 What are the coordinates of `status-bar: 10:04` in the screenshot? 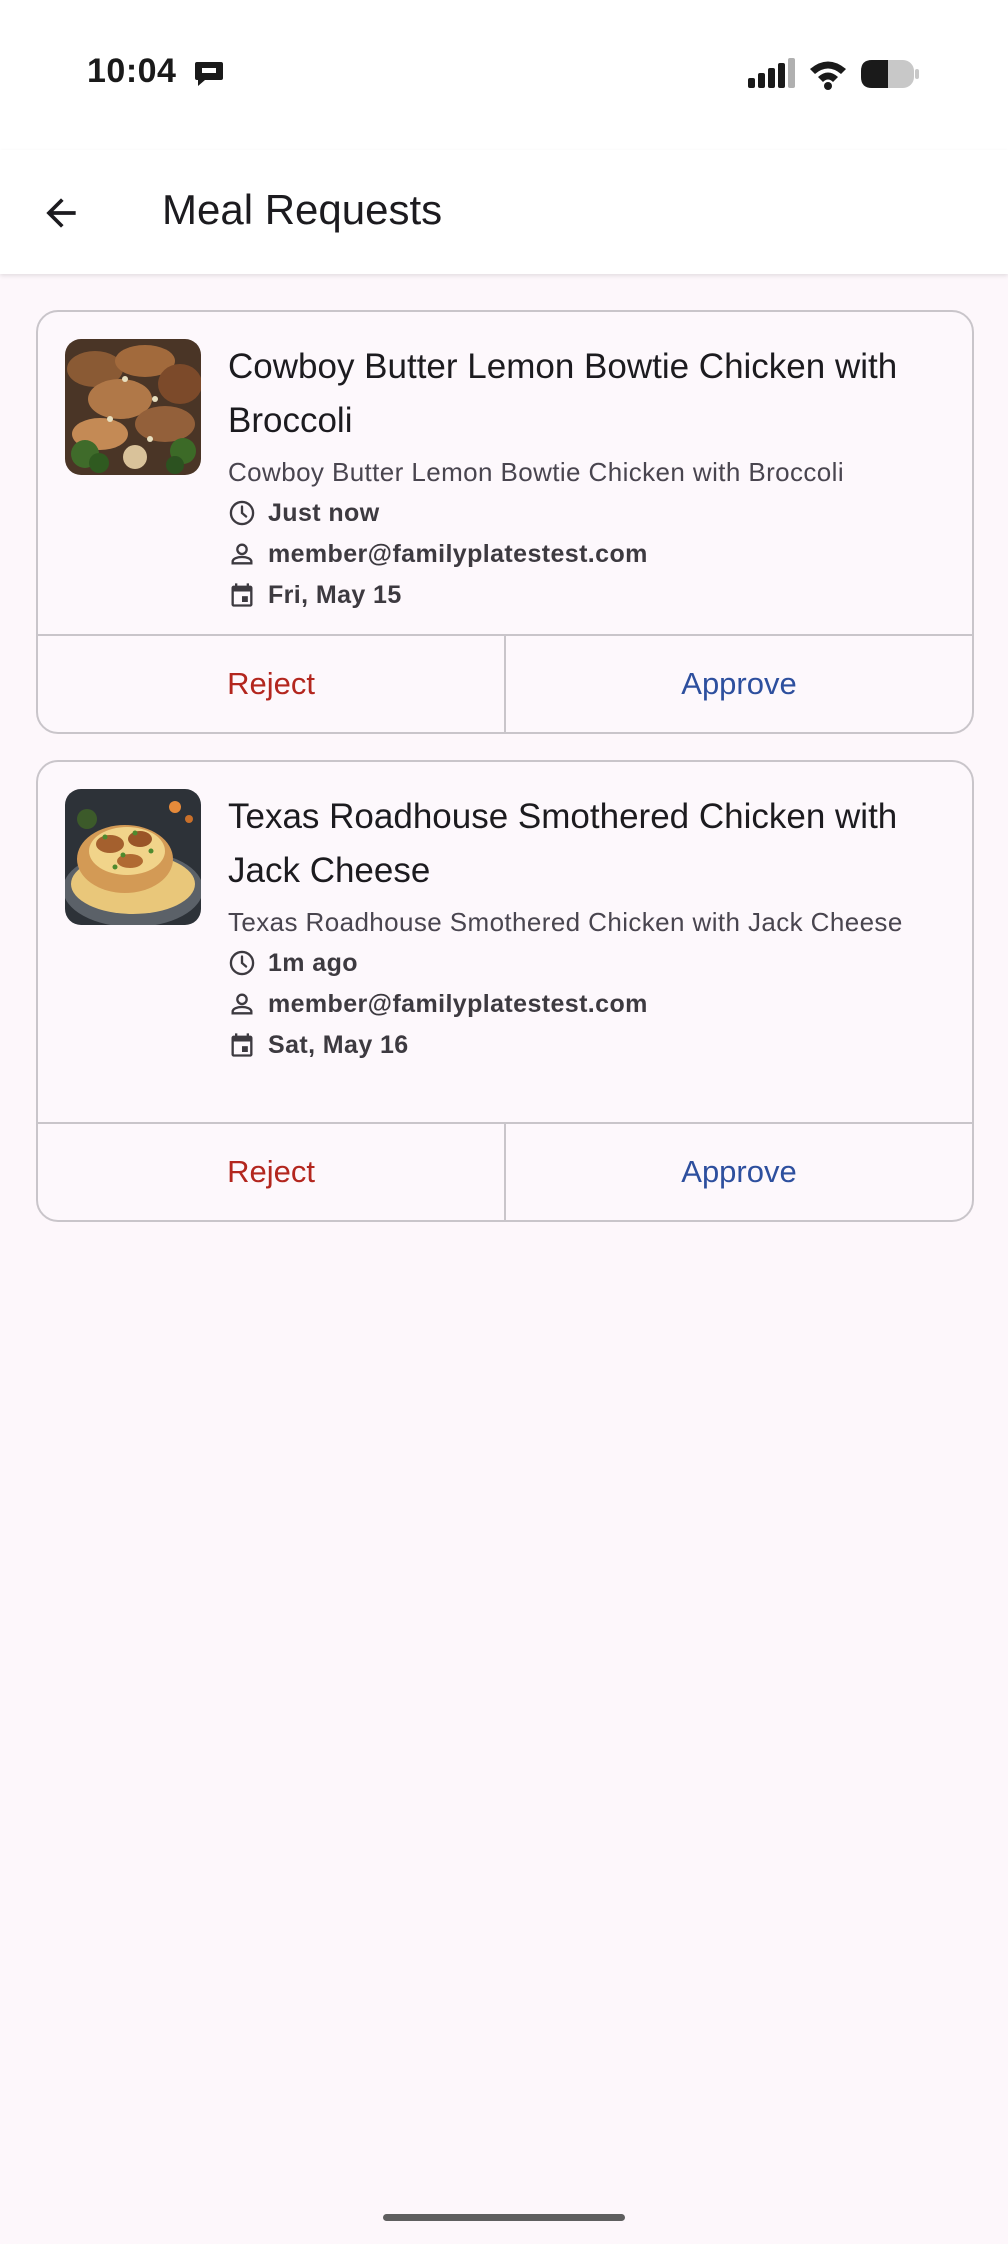 It's located at (504, 75).